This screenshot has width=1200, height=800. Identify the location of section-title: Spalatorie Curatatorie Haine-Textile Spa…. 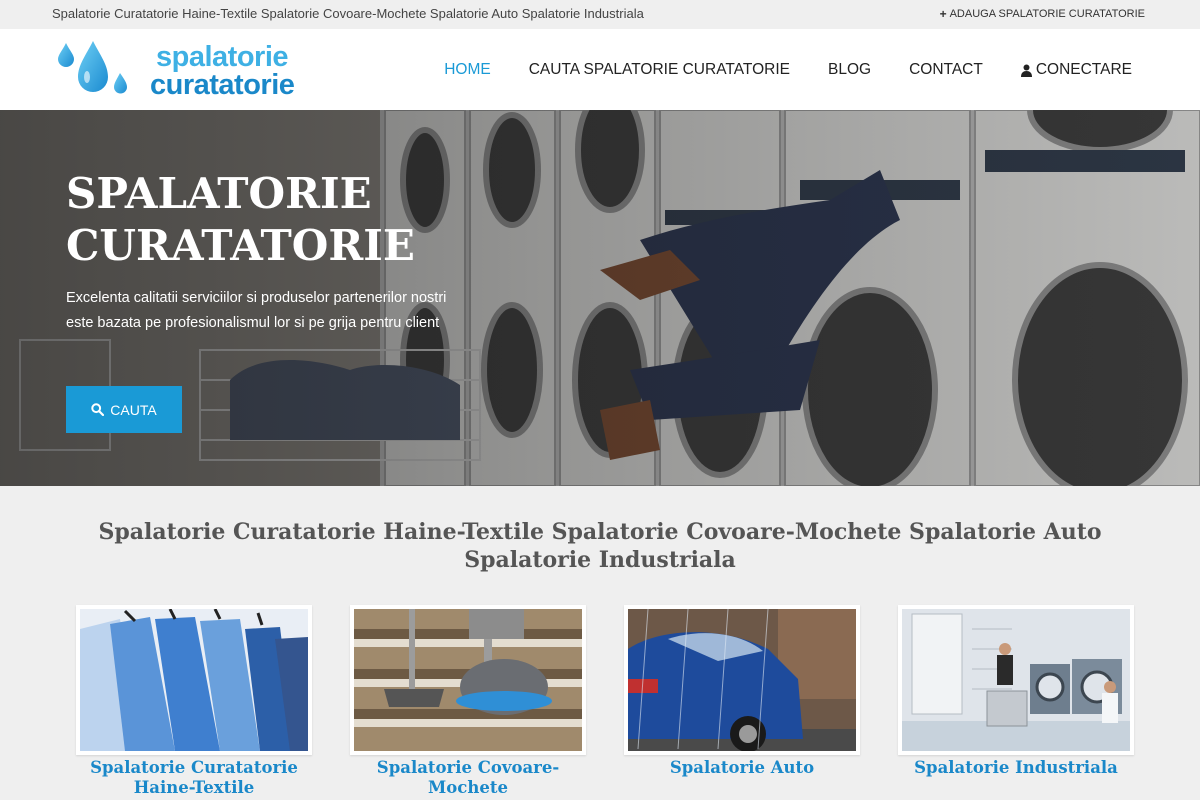
(600, 546).